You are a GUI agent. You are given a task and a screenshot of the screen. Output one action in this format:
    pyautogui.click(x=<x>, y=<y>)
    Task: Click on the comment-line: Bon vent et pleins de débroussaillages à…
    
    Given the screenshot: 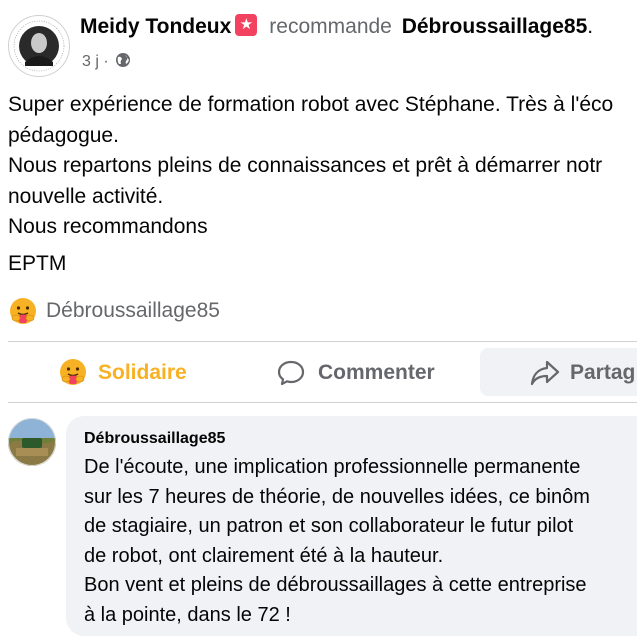 What is the action you would take?
    pyautogui.click(x=335, y=585)
    